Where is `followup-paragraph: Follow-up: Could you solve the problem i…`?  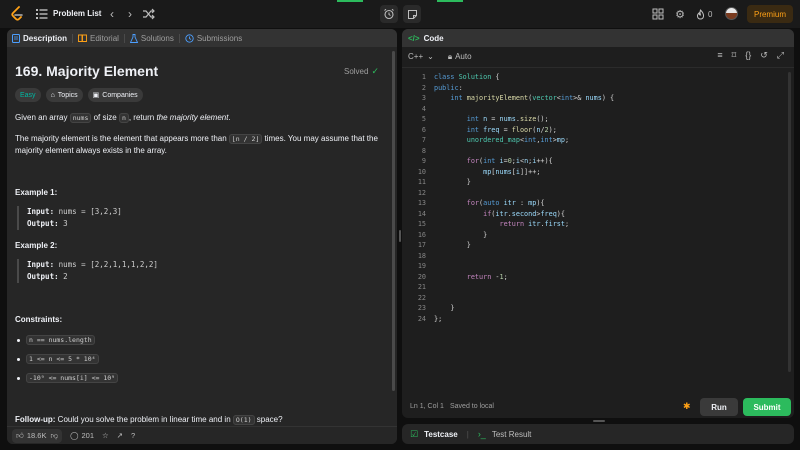
followup-paragraph: Follow-up: Could you solve the problem i… is located at coordinates (200, 420).